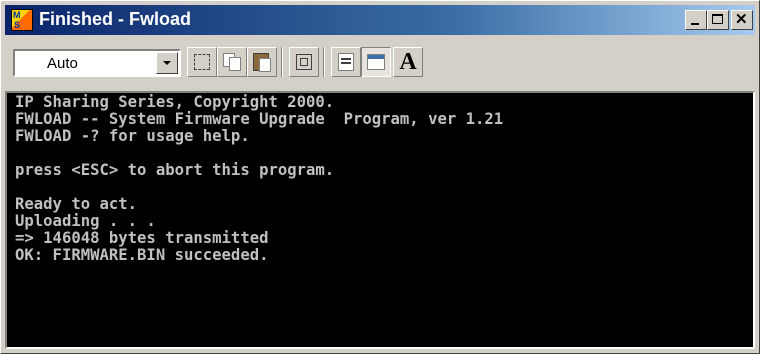  Describe the element at coordinates (142, 255) in the screenshot. I see `console-line: OK: FIRMWARE.BIN succeeded.` at that location.